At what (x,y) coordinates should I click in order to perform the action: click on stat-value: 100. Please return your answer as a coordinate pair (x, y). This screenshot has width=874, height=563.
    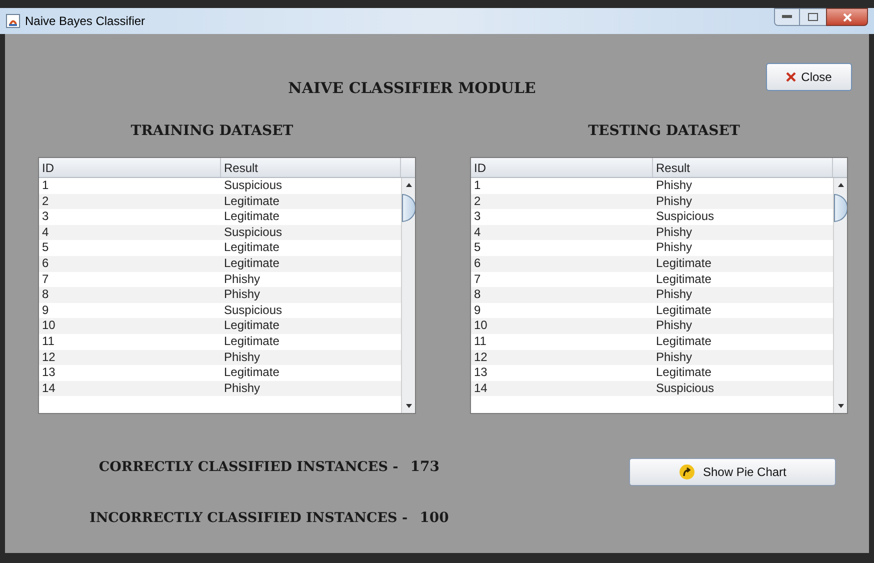
    Looking at the image, I should click on (434, 518).